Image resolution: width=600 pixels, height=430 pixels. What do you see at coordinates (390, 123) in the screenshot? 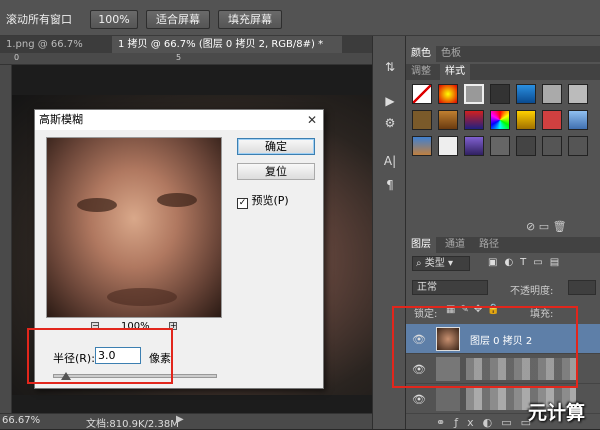
I see `properties-icon: ⚙` at bounding box center [390, 123].